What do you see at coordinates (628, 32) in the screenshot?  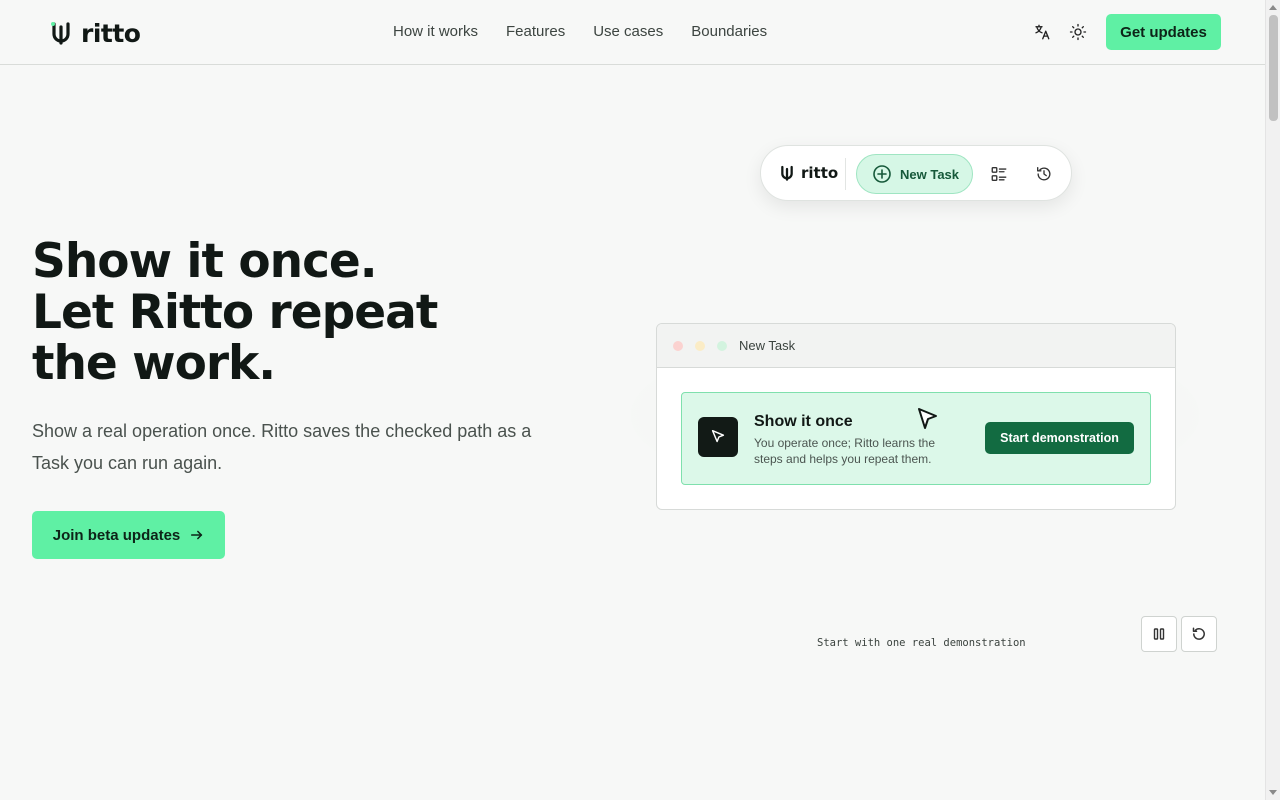 I see `nav-use-cases: Use cases` at bounding box center [628, 32].